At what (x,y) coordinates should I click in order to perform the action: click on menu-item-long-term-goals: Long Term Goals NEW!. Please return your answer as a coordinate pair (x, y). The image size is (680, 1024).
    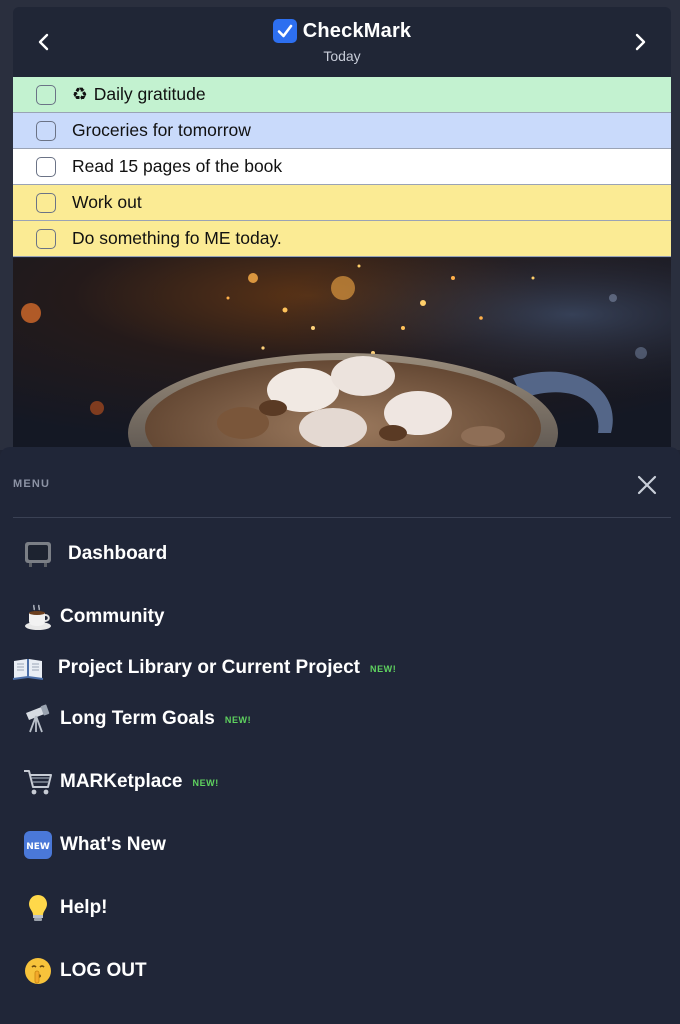
    Looking at the image, I should click on (136, 719).